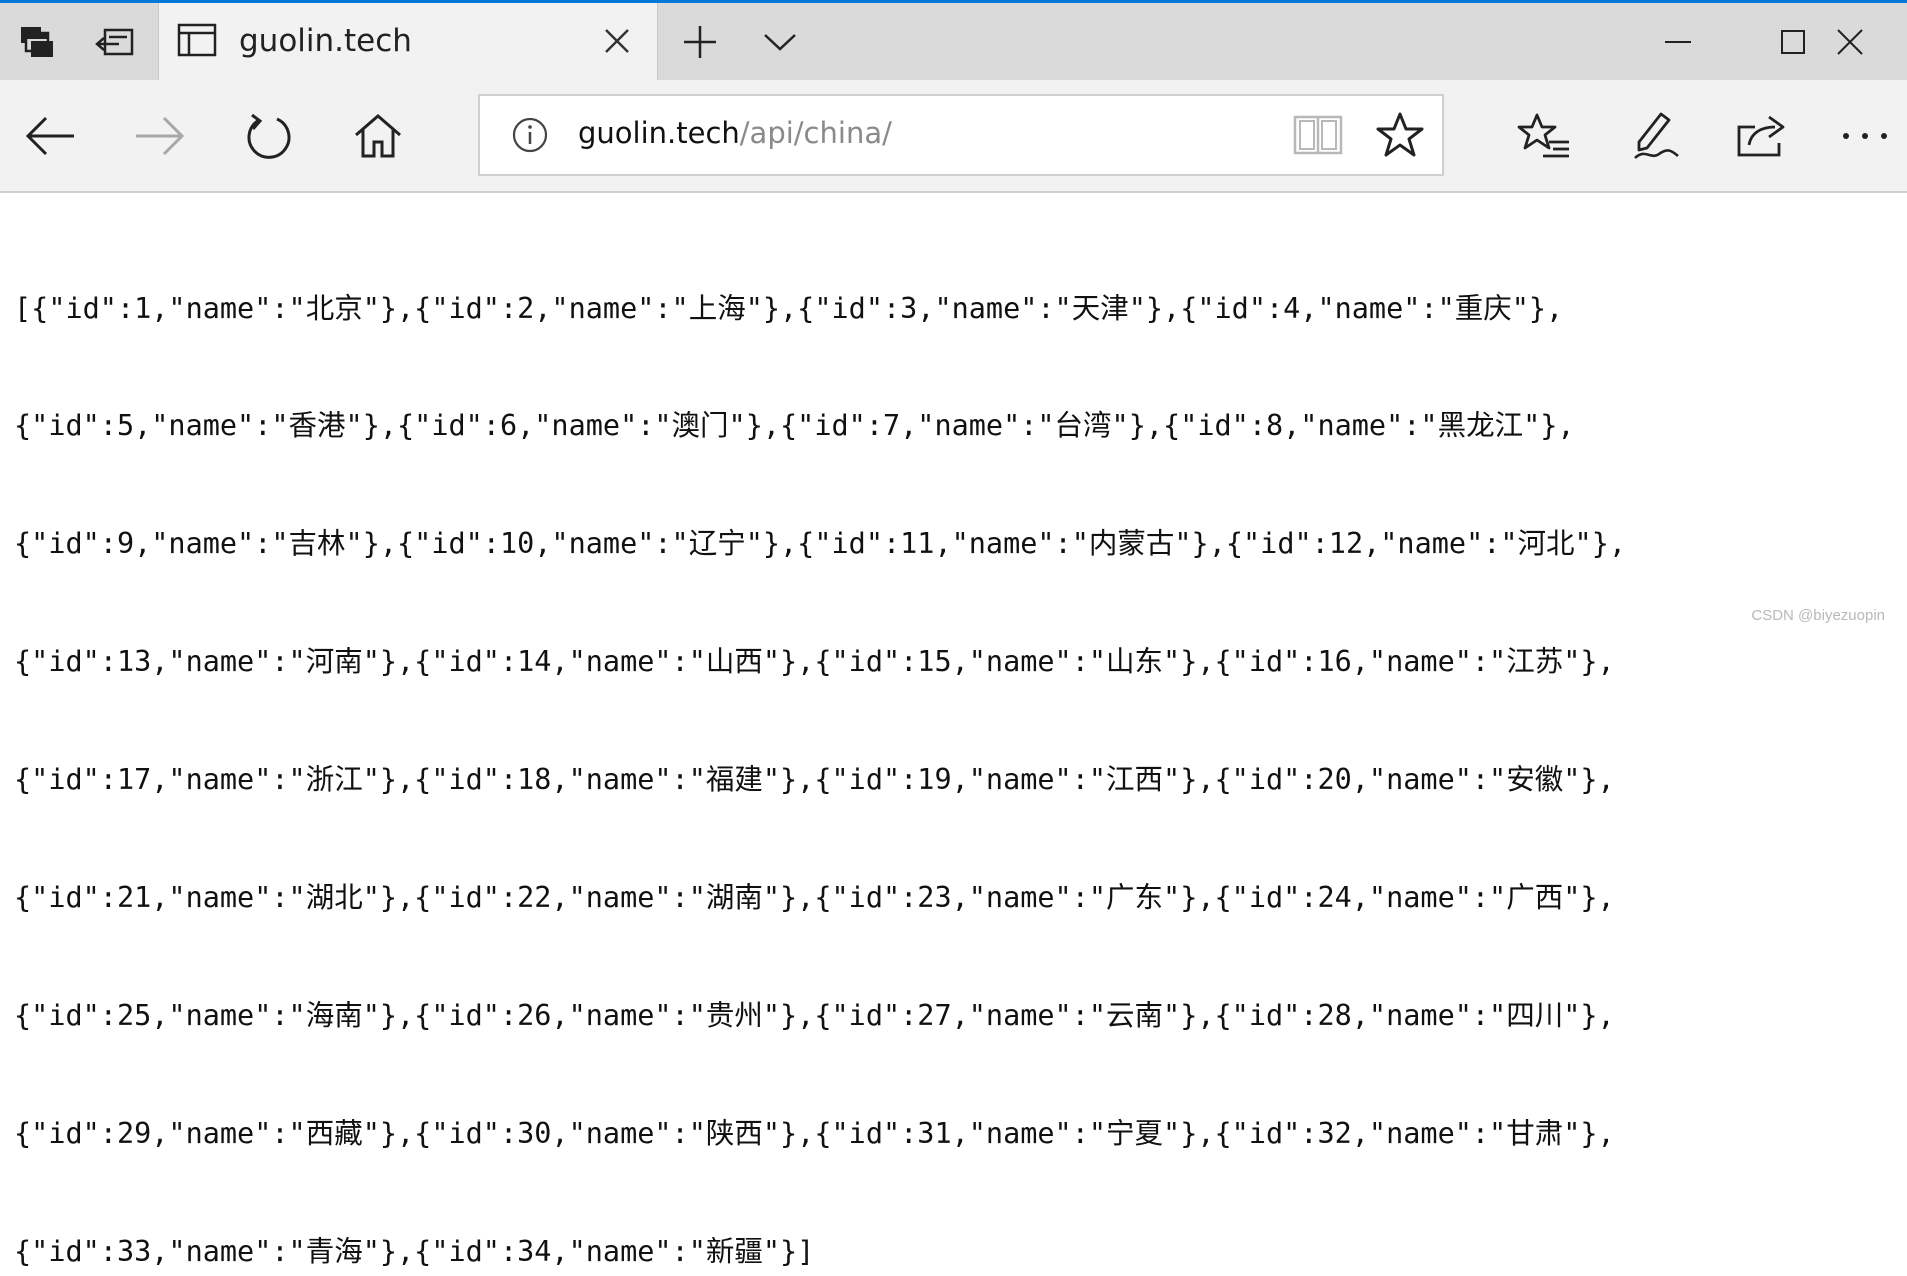 The image size is (1907, 1276). I want to click on web-note-button, so click(1656, 135).